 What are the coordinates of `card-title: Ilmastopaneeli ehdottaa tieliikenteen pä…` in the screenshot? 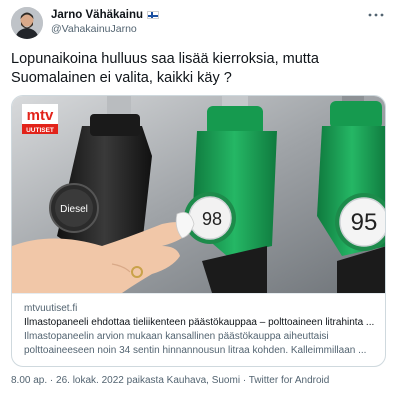 It's located at (199, 323).